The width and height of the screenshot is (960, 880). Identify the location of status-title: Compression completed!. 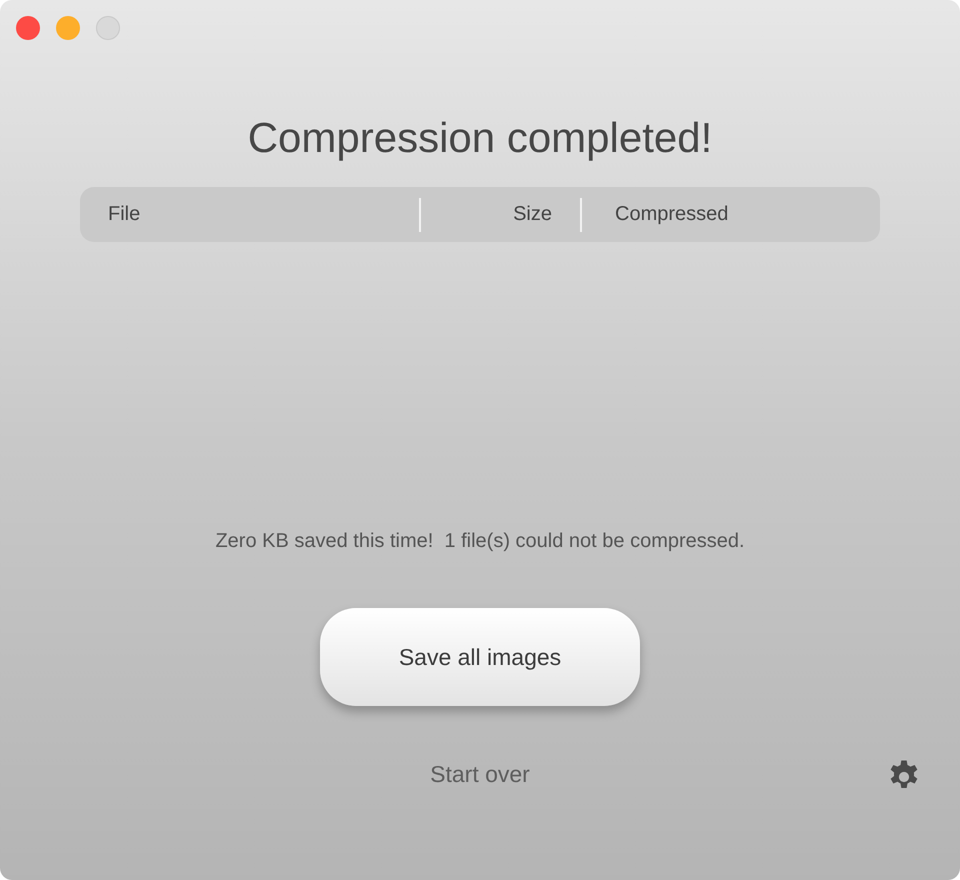
(480, 138).